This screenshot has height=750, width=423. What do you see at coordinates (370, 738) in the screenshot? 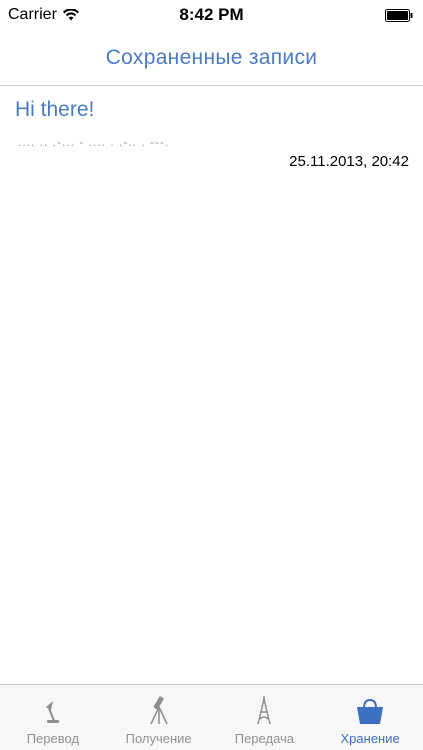
I see `tab-label: Хранение` at bounding box center [370, 738].